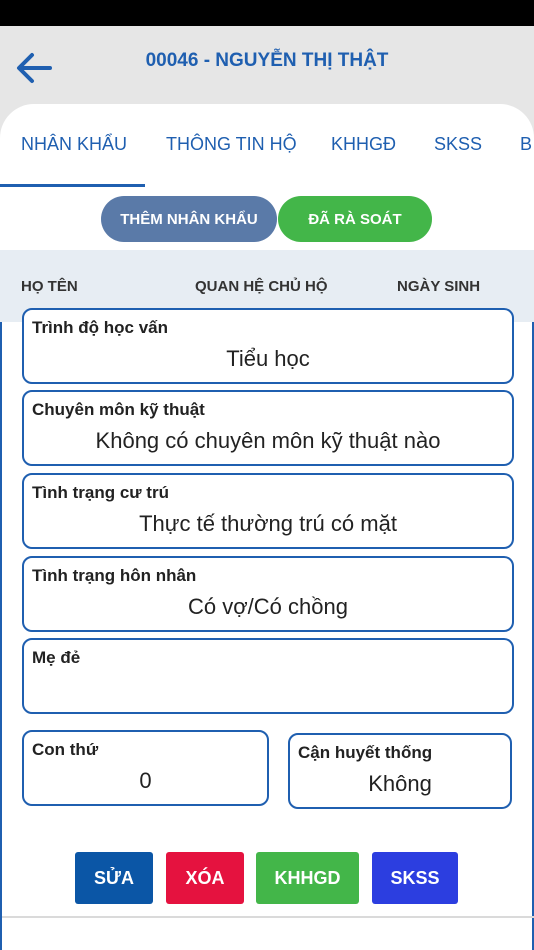 This screenshot has height=950, width=534. I want to click on consanguinity-label: Cận huyết thống, so click(365, 752).